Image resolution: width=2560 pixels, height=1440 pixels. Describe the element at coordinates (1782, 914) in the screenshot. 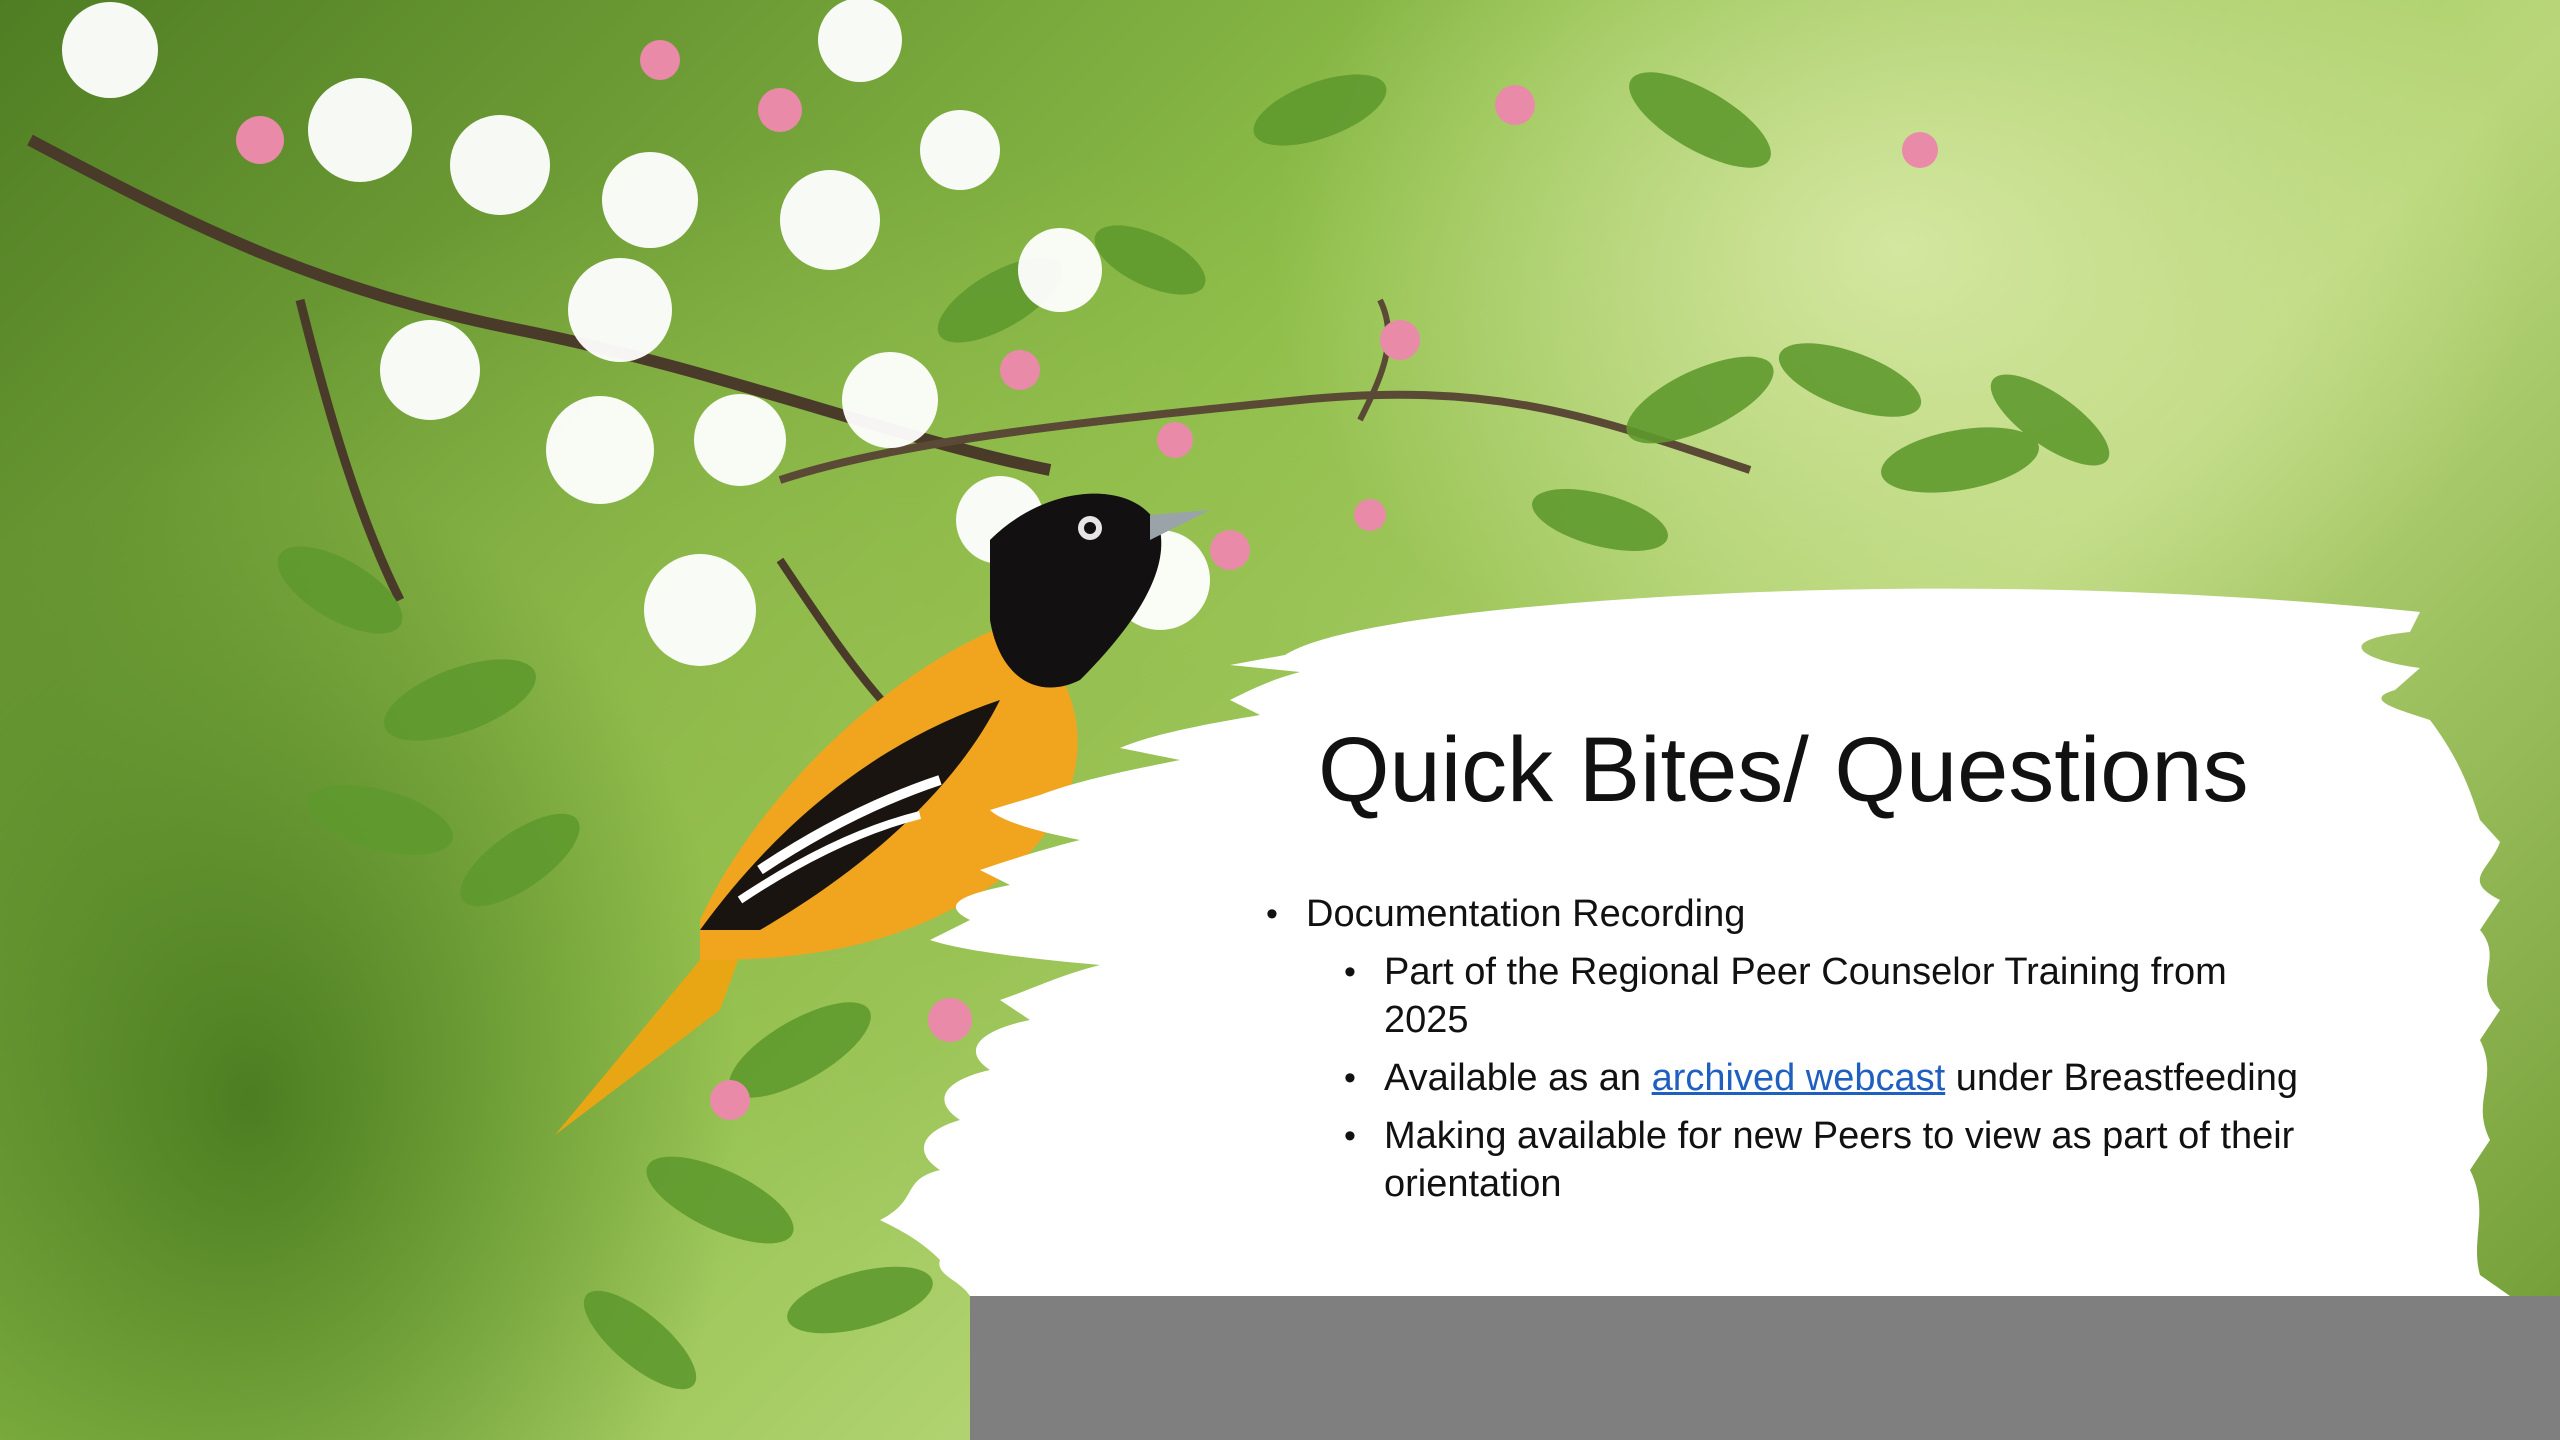

I see `bullet-item: • Documentation Recording` at that location.